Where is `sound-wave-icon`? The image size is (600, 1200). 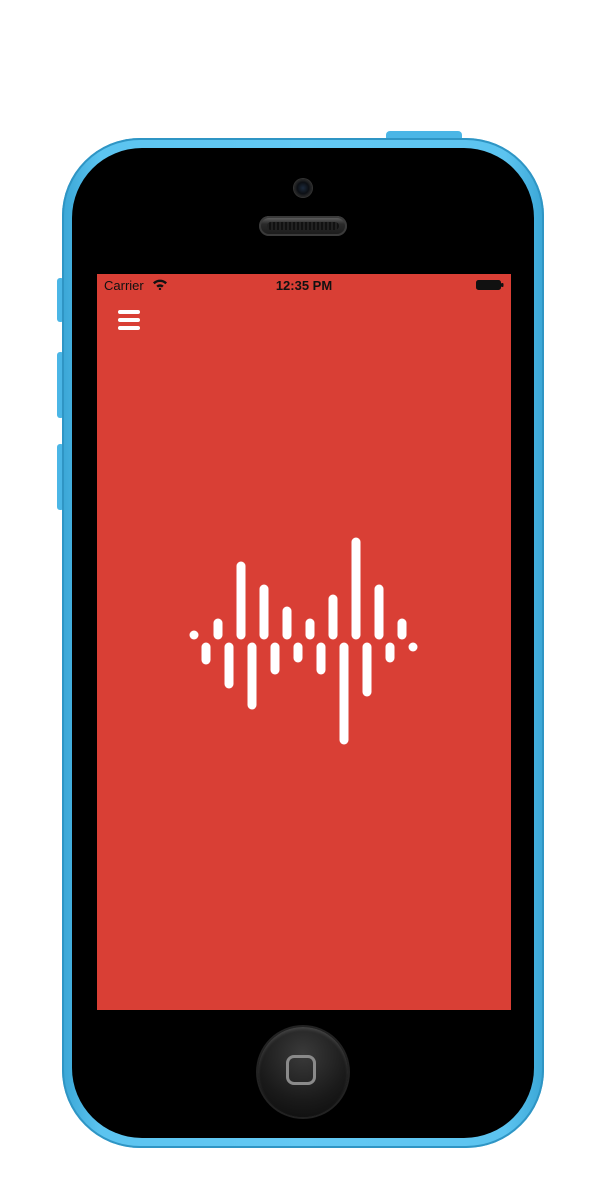
sound-wave-icon is located at coordinates (303, 641).